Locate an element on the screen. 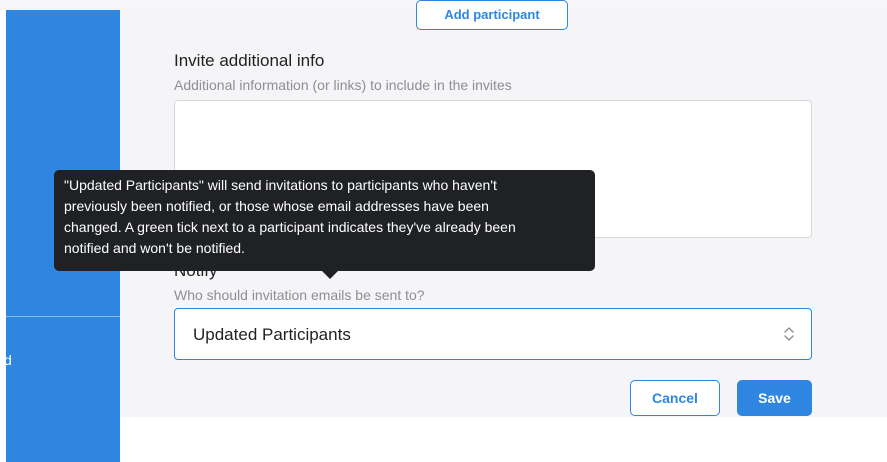 The width and height of the screenshot is (887, 462). cancel-button: Cancel is located at coordinates (675, 398).